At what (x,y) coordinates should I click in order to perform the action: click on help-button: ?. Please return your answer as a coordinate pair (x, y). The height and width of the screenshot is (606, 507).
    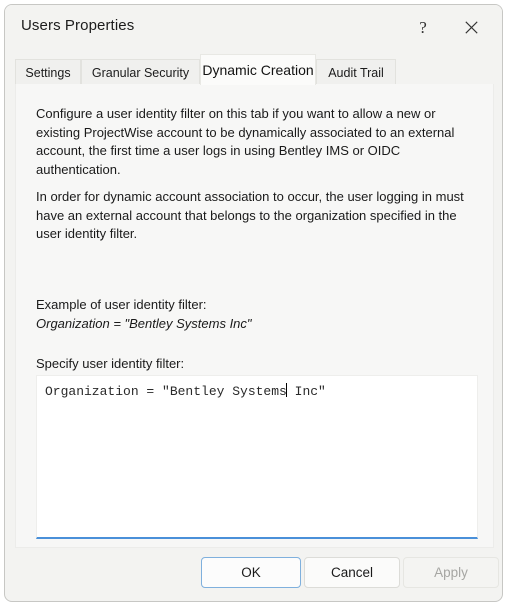
    Looking at the image, I should click on (423, 27).